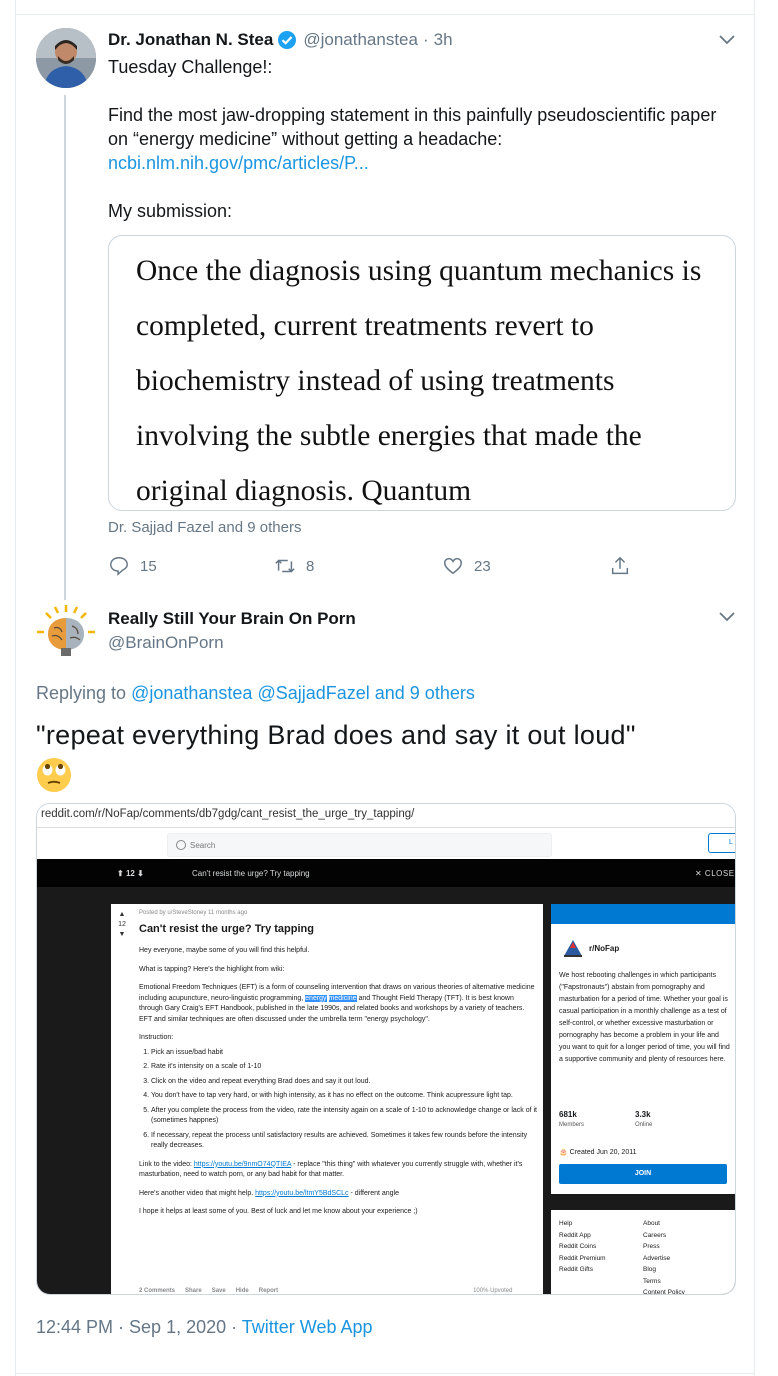 The image size is (778, 1376). I want to click on share-icon, so click(620, 565).